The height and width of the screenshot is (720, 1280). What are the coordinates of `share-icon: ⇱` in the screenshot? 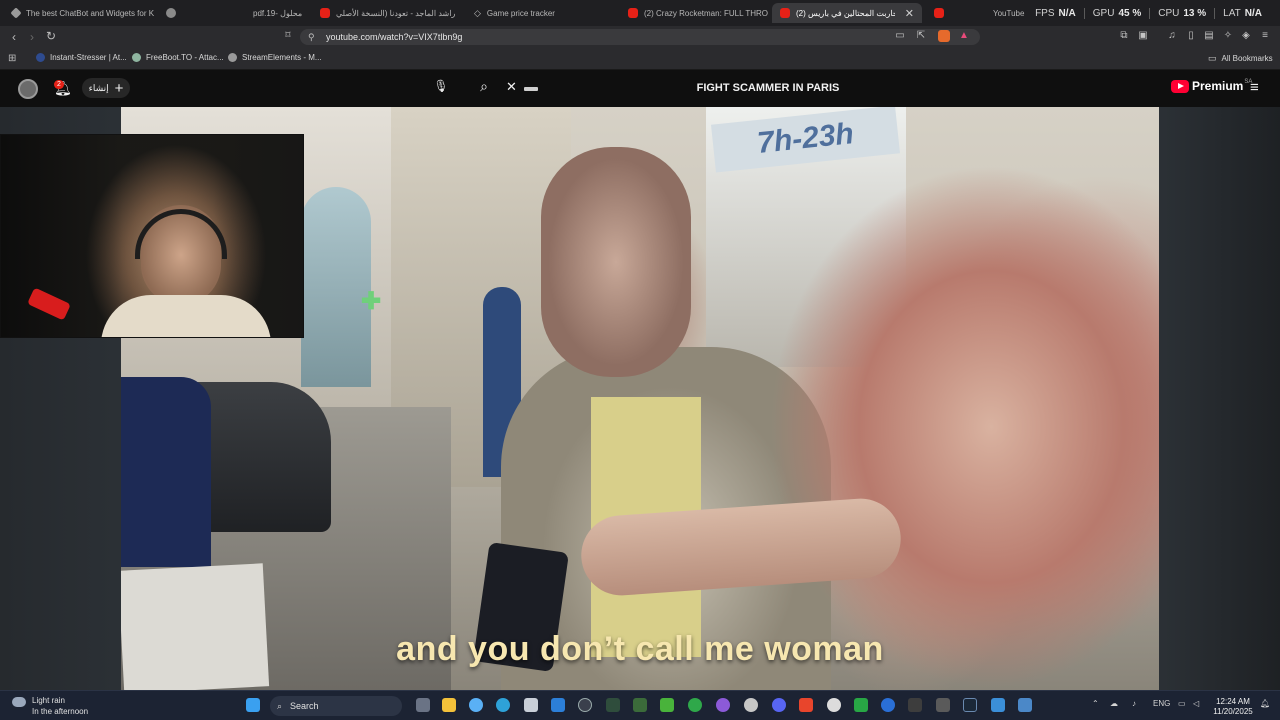 It's located at (921, 36).